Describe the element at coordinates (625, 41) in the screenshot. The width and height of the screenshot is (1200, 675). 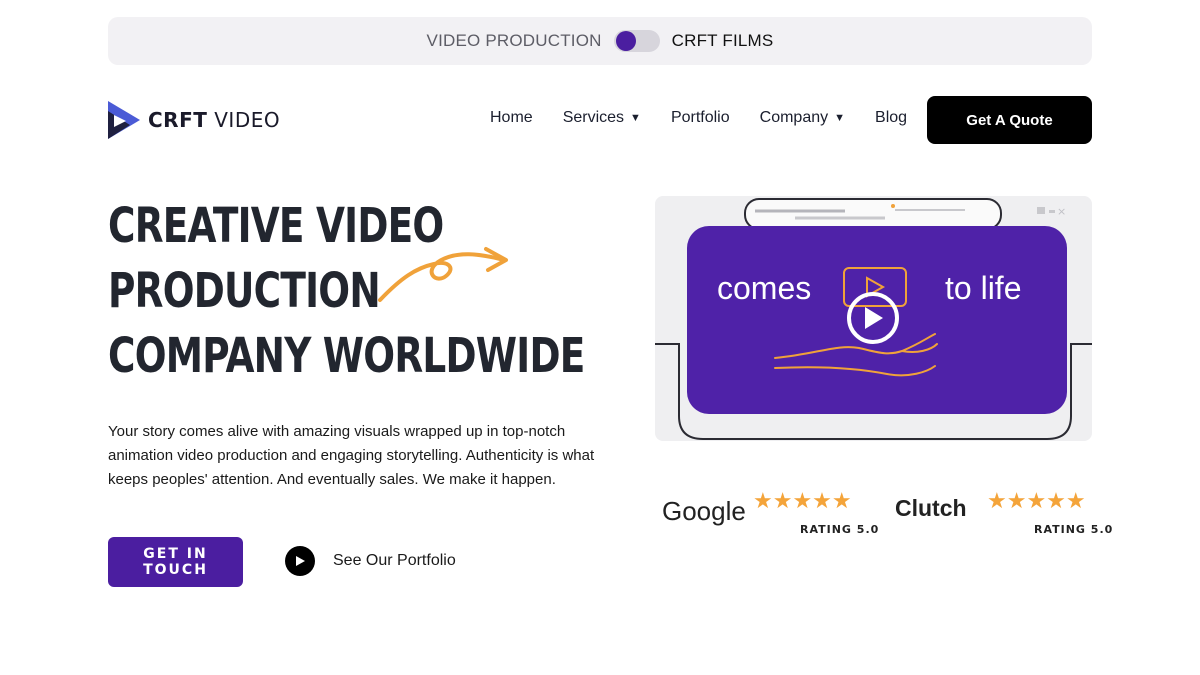
I see `toggle-knob` at that location.